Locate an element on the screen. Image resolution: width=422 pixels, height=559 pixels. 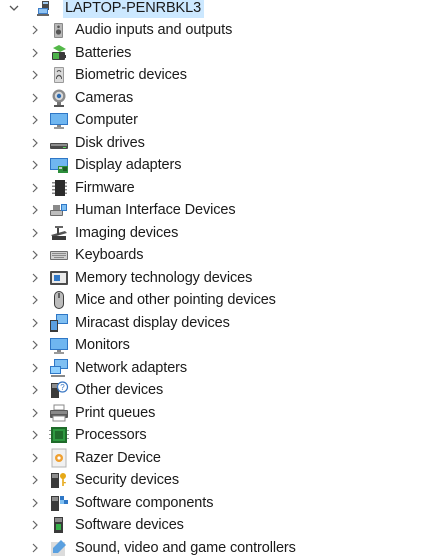
tree-item-label: Razer Device is located at coordinates (118, 458).